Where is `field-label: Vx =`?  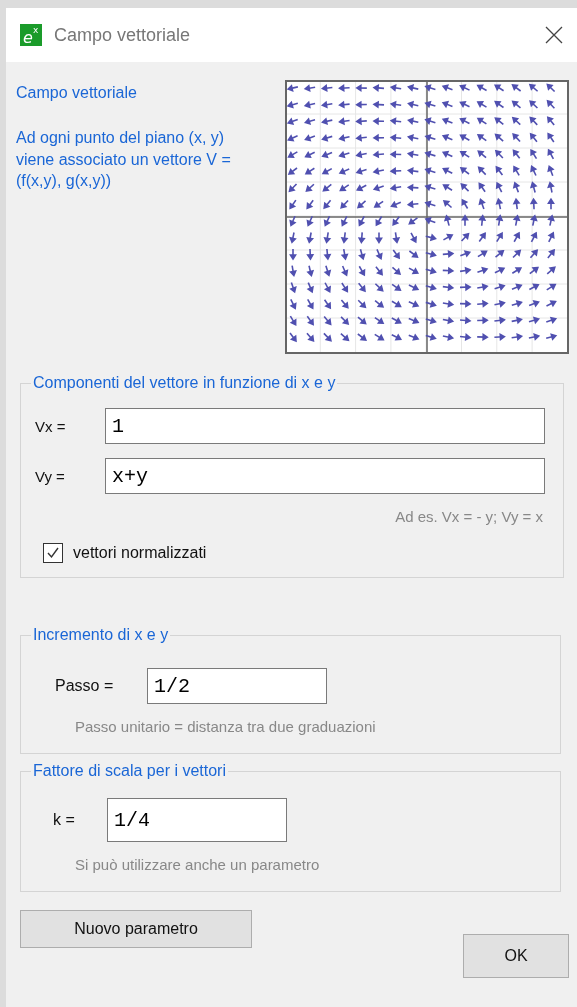
field-label: Vx = is located at coordinates (50, 426).